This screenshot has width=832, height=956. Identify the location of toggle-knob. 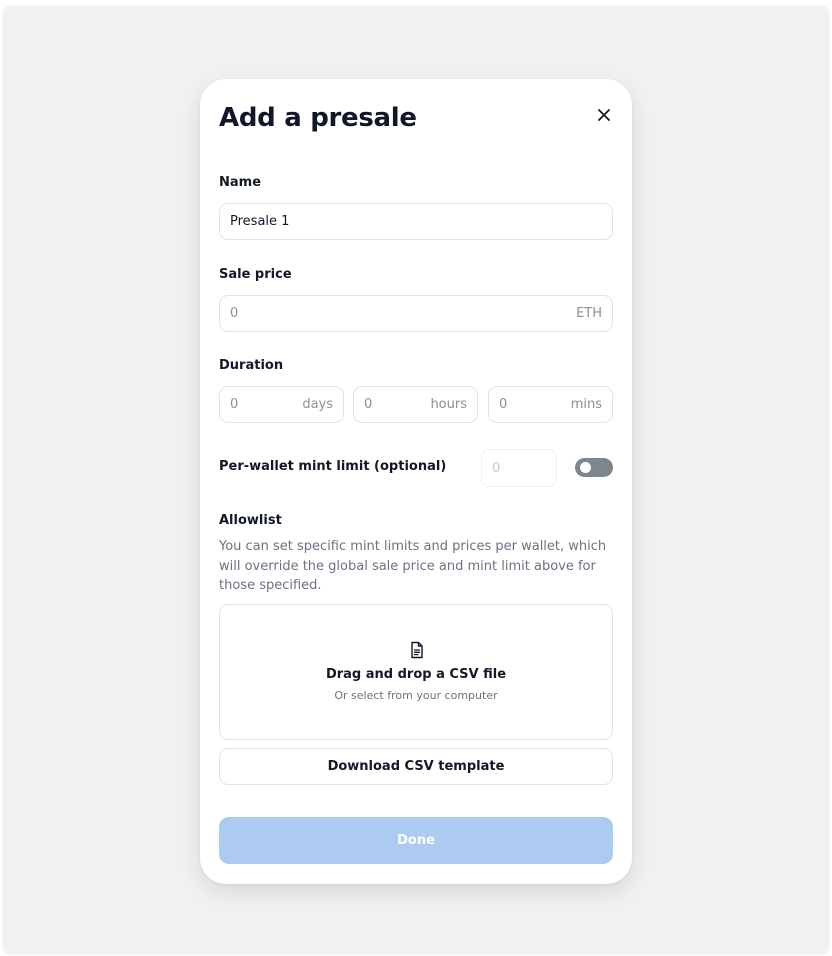
(585, 467).